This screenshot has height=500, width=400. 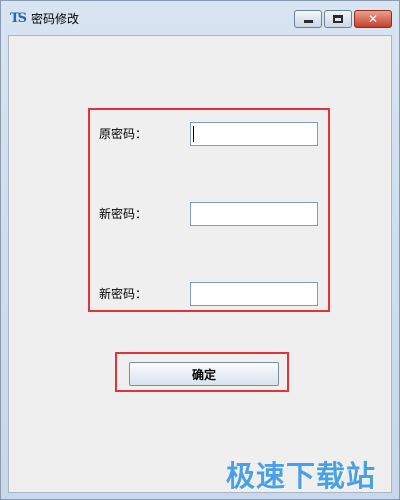 What do you see at coordinates (200, 18) in the screenshot?
I see `title-bar: TS 密码修改 ✕` at bounding box center [200, 18].